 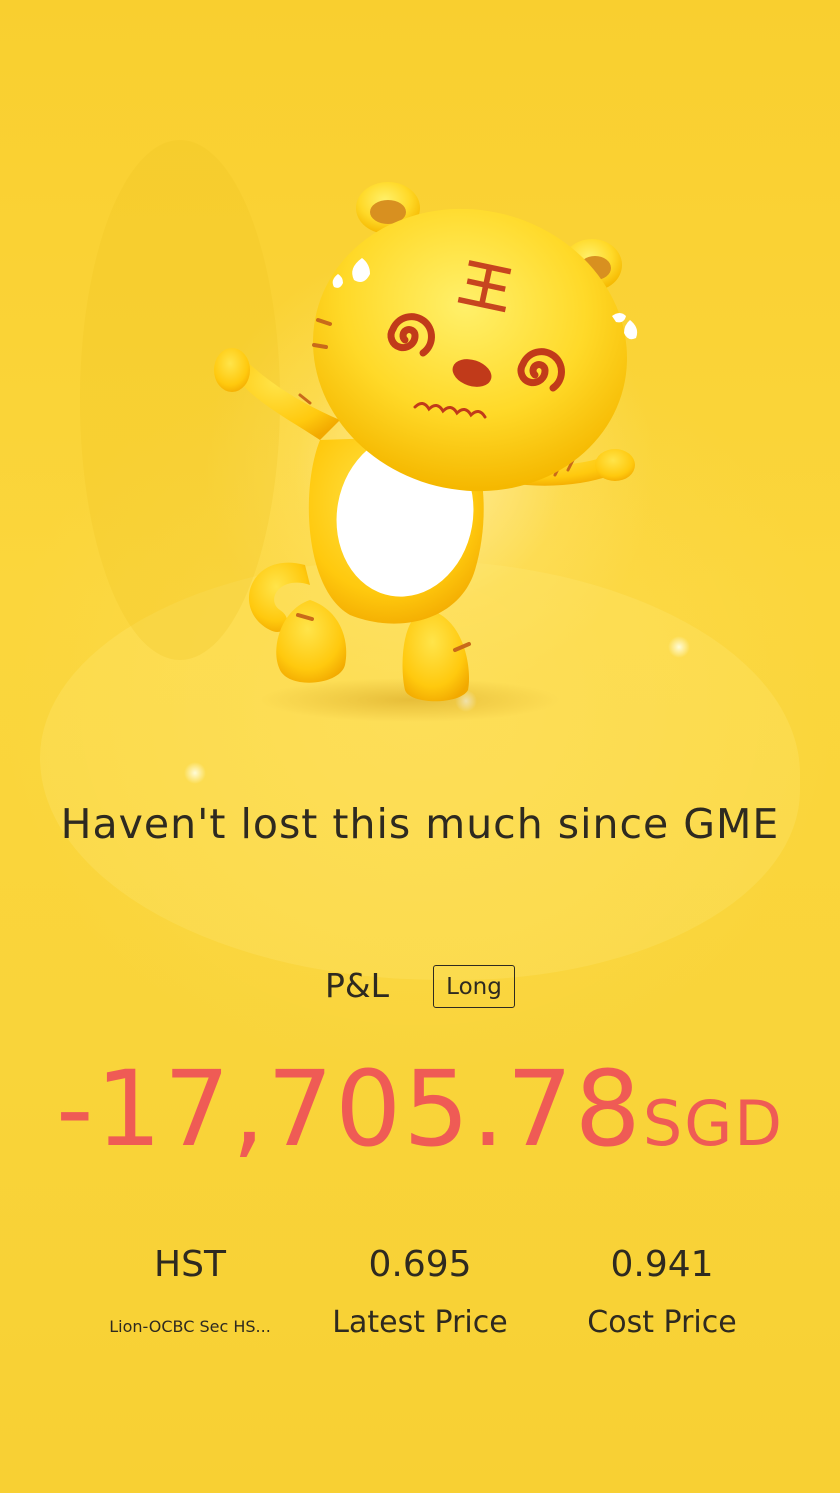 What do you see at coordinates (349, 1109) in the screenshot?
I see `pnl-value: -17,705.78` at bounding box center [349, 1109].